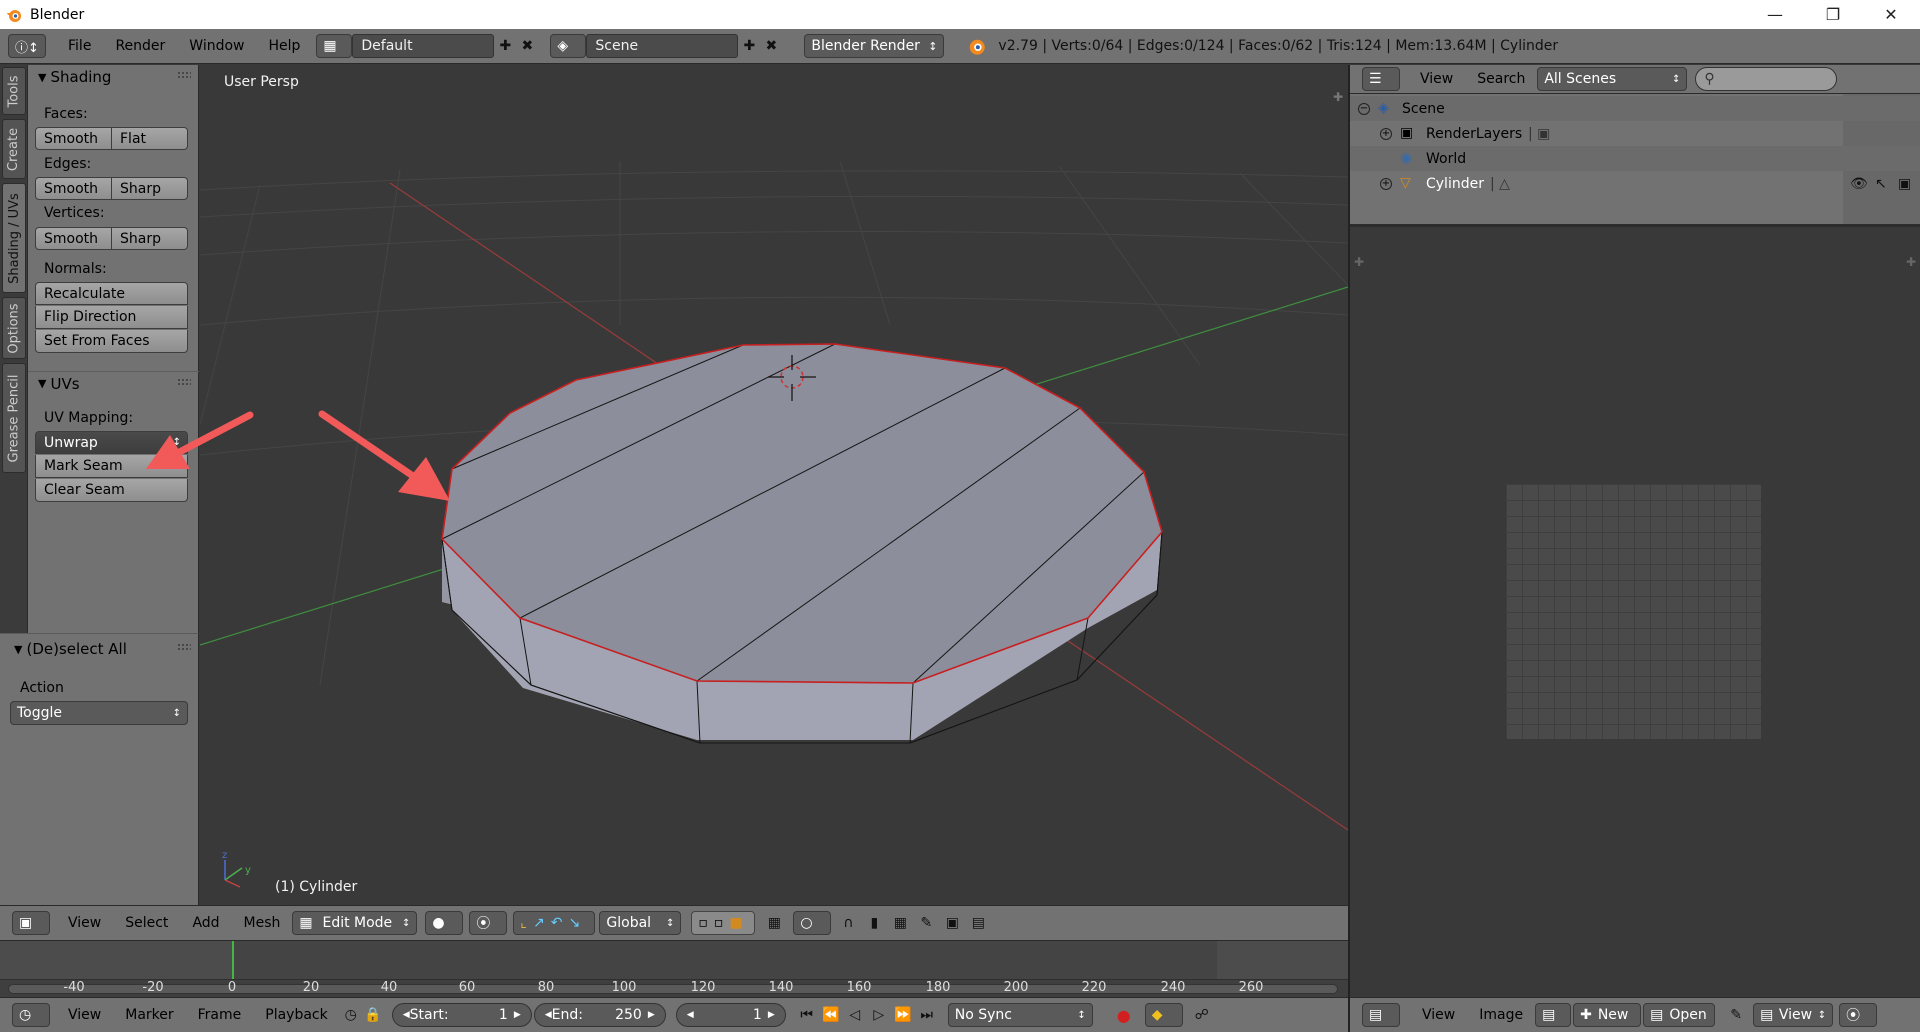 The width and height of the screenshot is (1920, 1032). I want to click on edges-sharp-button: Sharp, so click(150, 188).